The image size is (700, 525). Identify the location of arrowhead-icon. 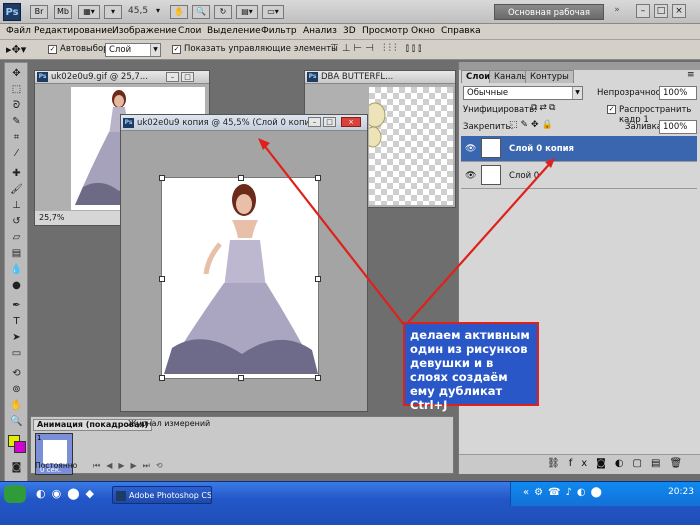
(264, 144).